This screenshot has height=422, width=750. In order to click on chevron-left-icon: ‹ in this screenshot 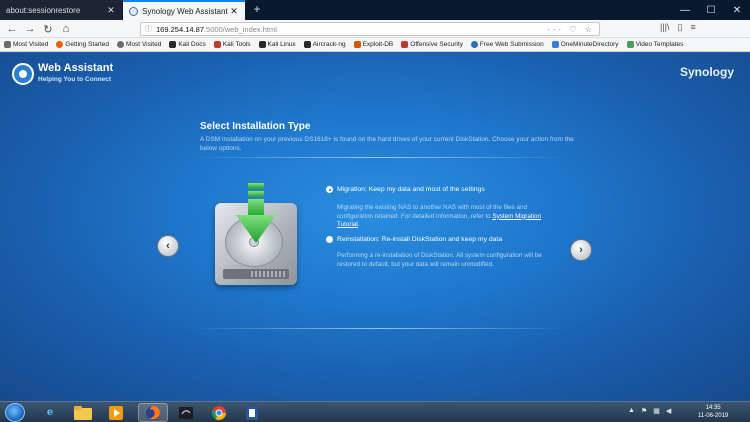, I will do `click(168, 246)`.